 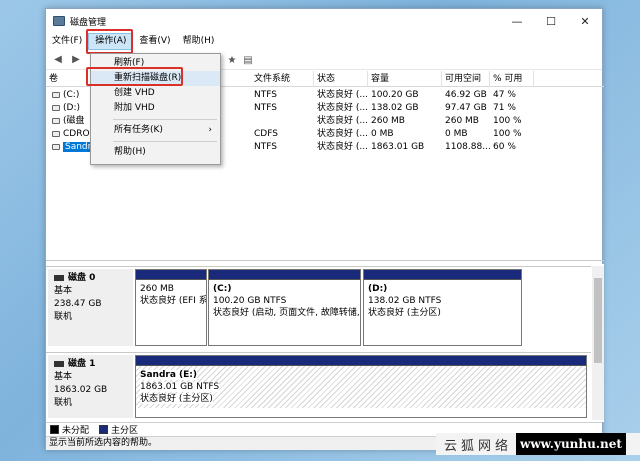 I want to click on col-status: 状态, so click(x=341, y=79).